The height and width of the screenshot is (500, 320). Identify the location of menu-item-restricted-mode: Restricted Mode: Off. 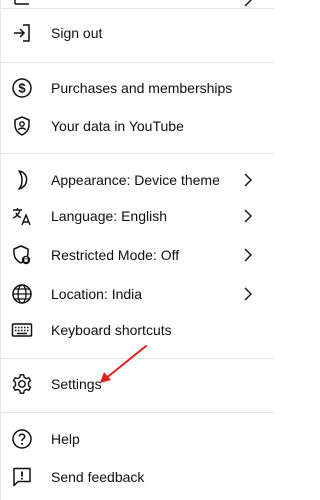
(137, 255).